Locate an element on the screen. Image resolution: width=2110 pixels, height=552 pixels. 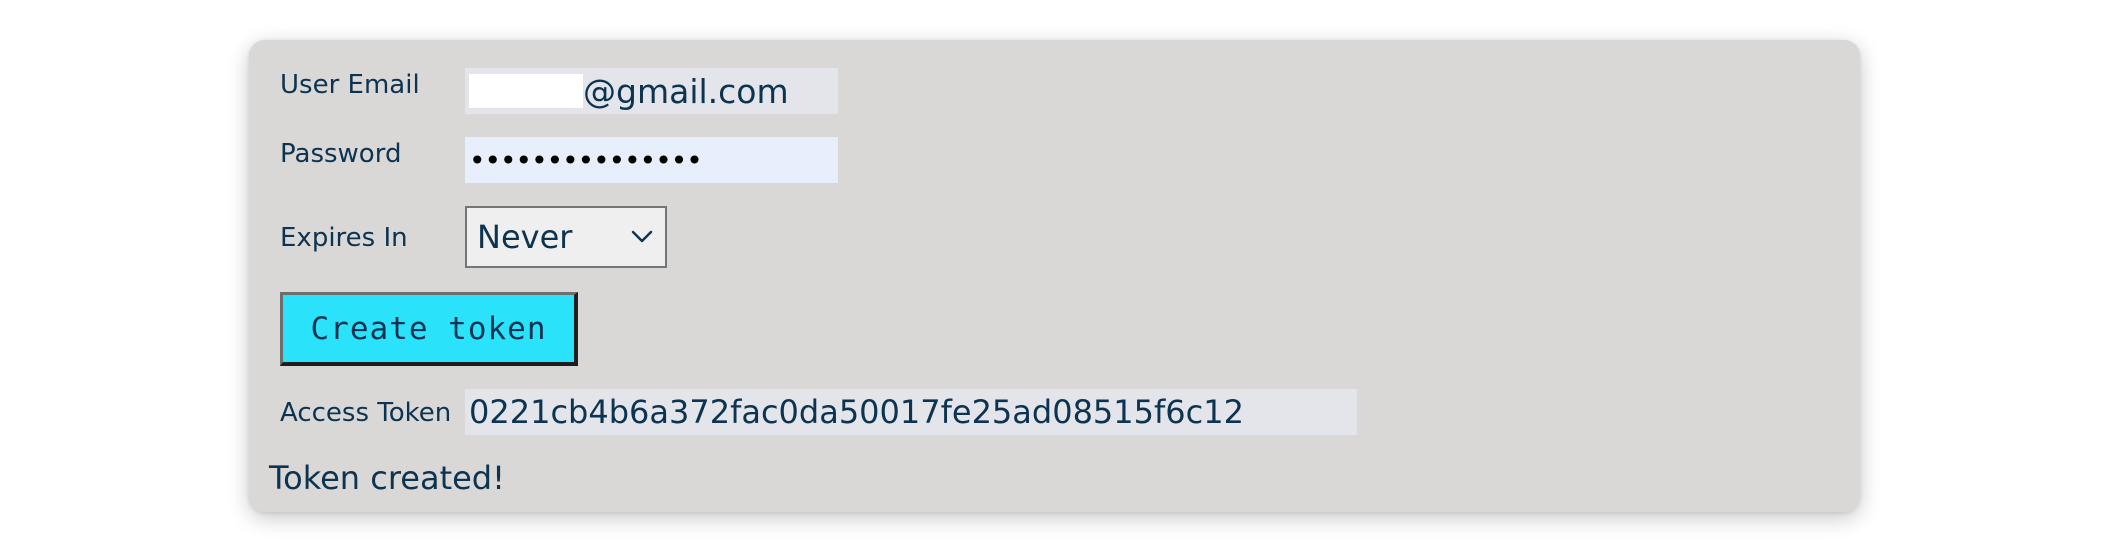
password-field: ••••••••••••••• is located at coordinates (651, 160).